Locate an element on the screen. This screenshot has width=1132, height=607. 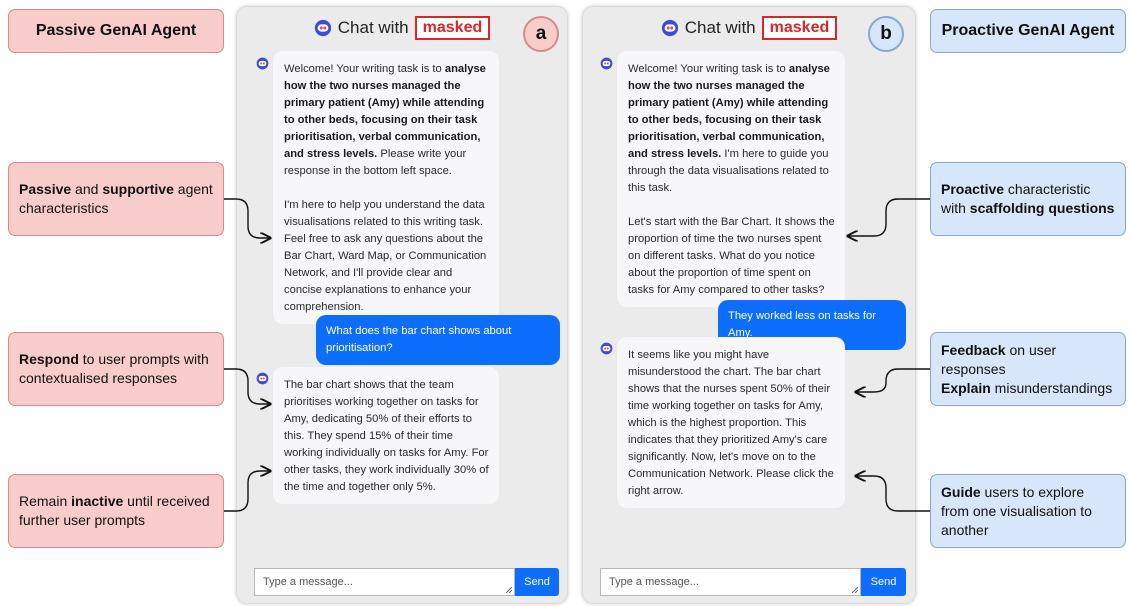
proactive-agent-header: Proactive GenAI Agent is located at coordinates (1028, 31).